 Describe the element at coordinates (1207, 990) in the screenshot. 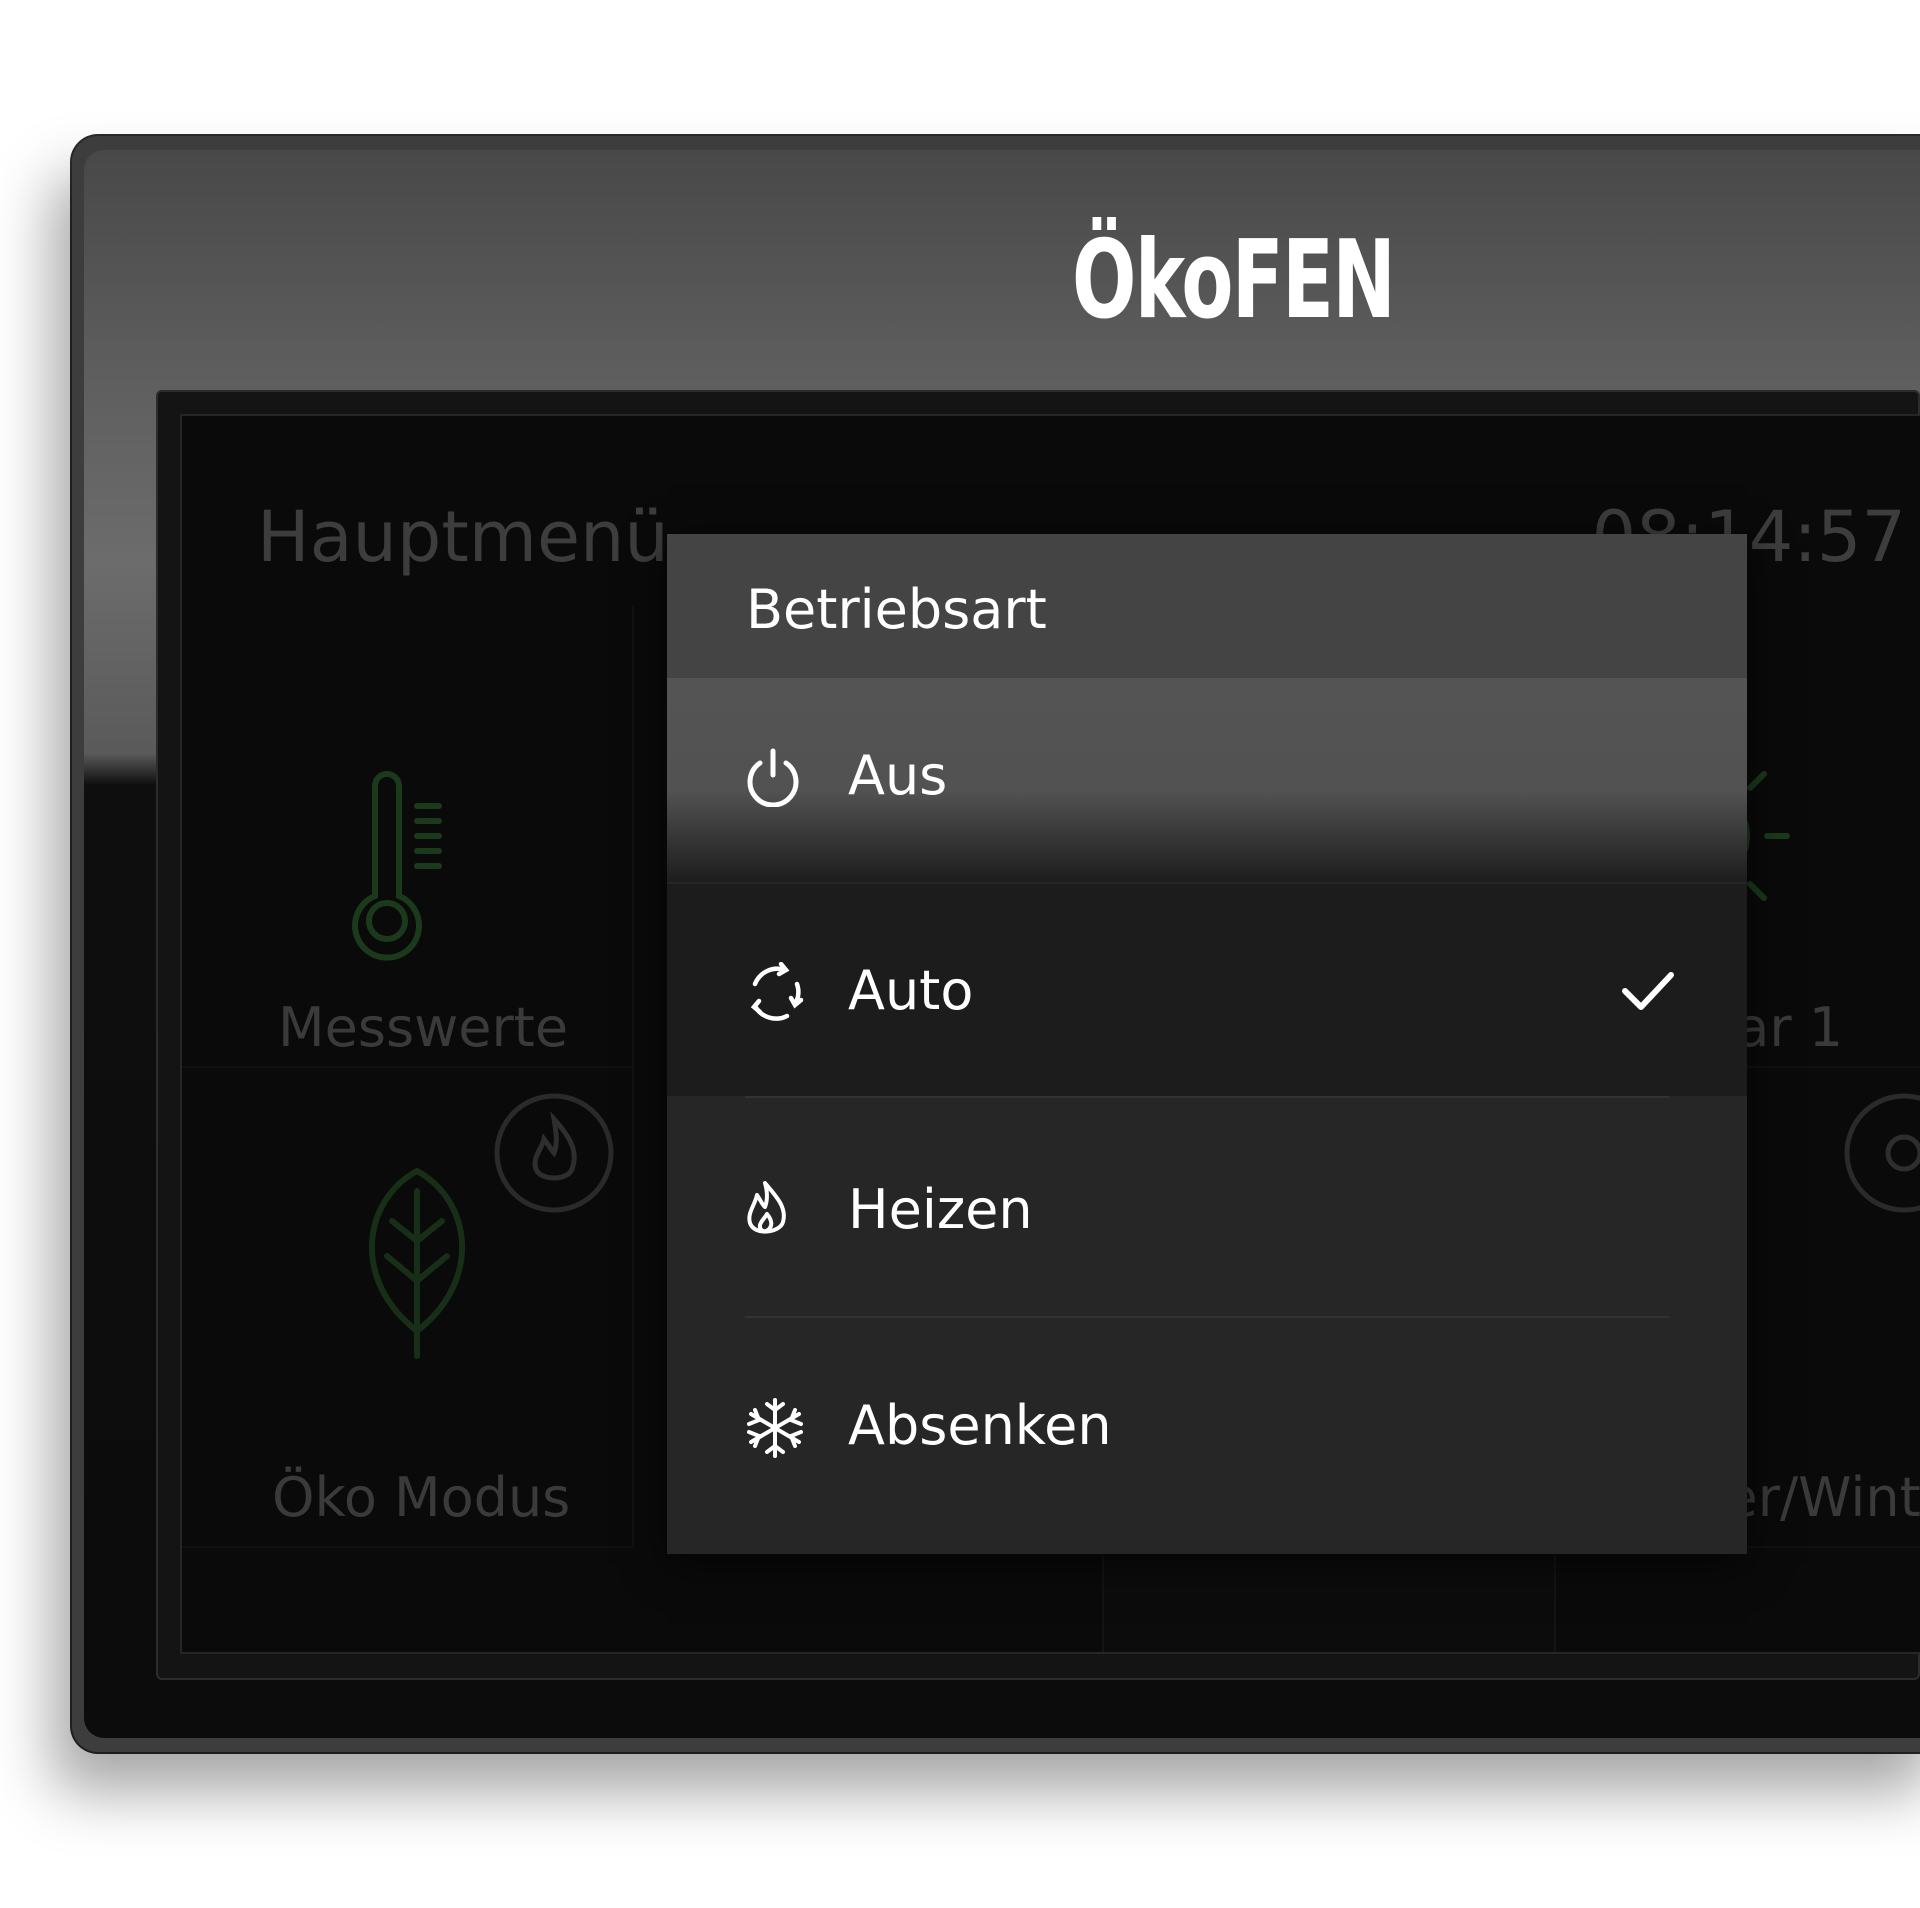

I see `option-auto: Auto` at that location.